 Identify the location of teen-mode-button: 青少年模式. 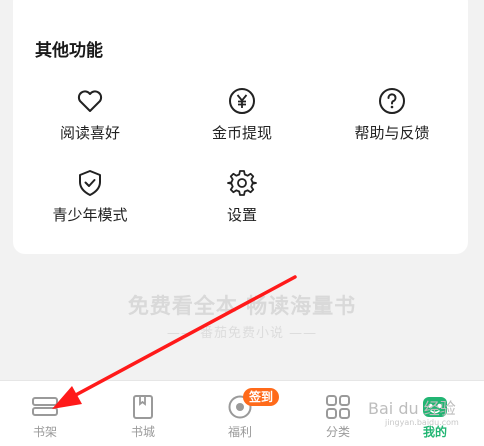
(90, 196).